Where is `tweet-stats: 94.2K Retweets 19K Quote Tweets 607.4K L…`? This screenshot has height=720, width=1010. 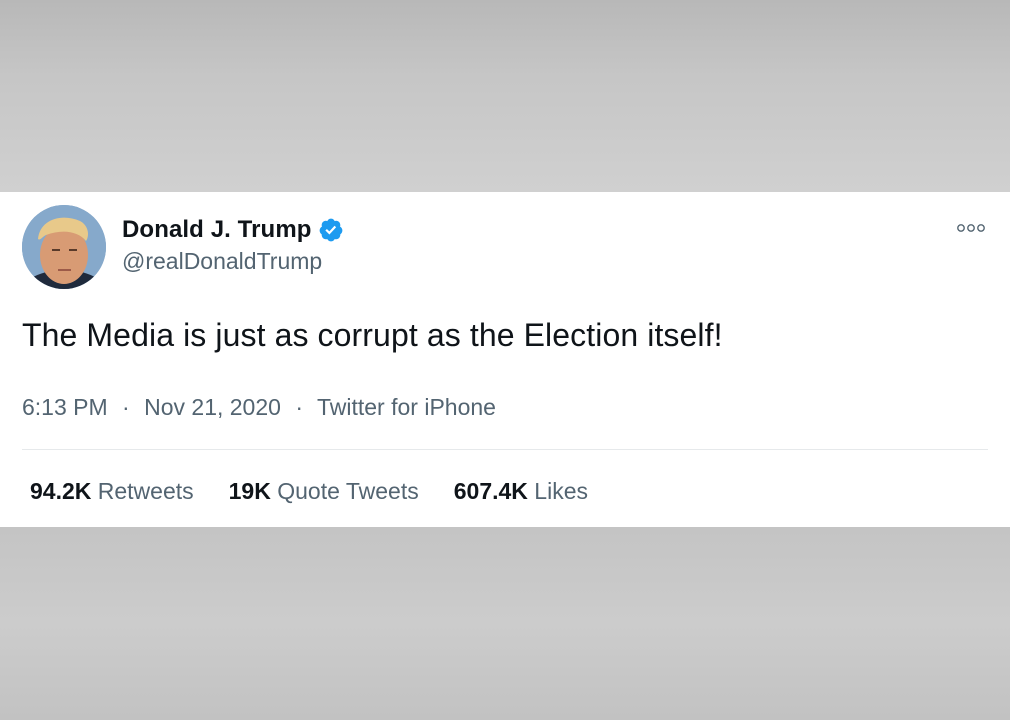
tweet-stats: 94.2K Retweets 19K Quote Tweets 607.4K L… is located at coordinates (326, 491).